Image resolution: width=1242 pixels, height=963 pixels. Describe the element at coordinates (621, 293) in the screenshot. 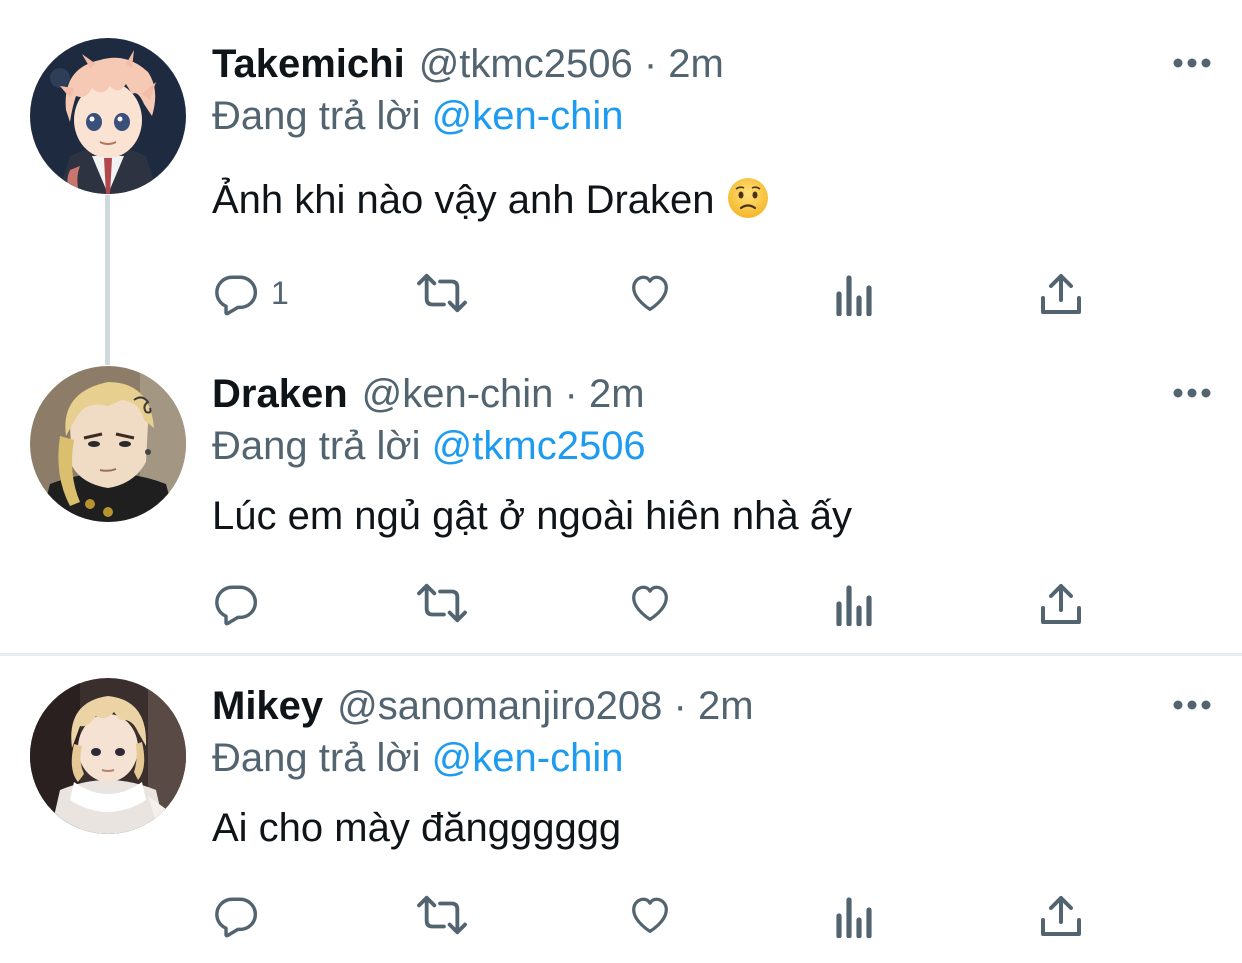

I see `tweet-actions: 1` at that location.